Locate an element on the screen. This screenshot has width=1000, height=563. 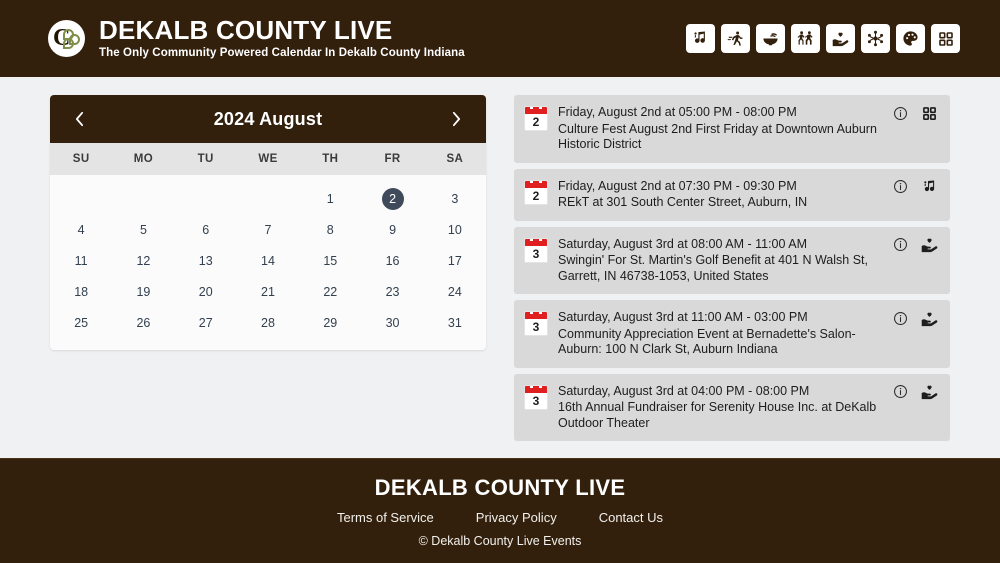
category-button-sports is located at coordinates (735, 38).